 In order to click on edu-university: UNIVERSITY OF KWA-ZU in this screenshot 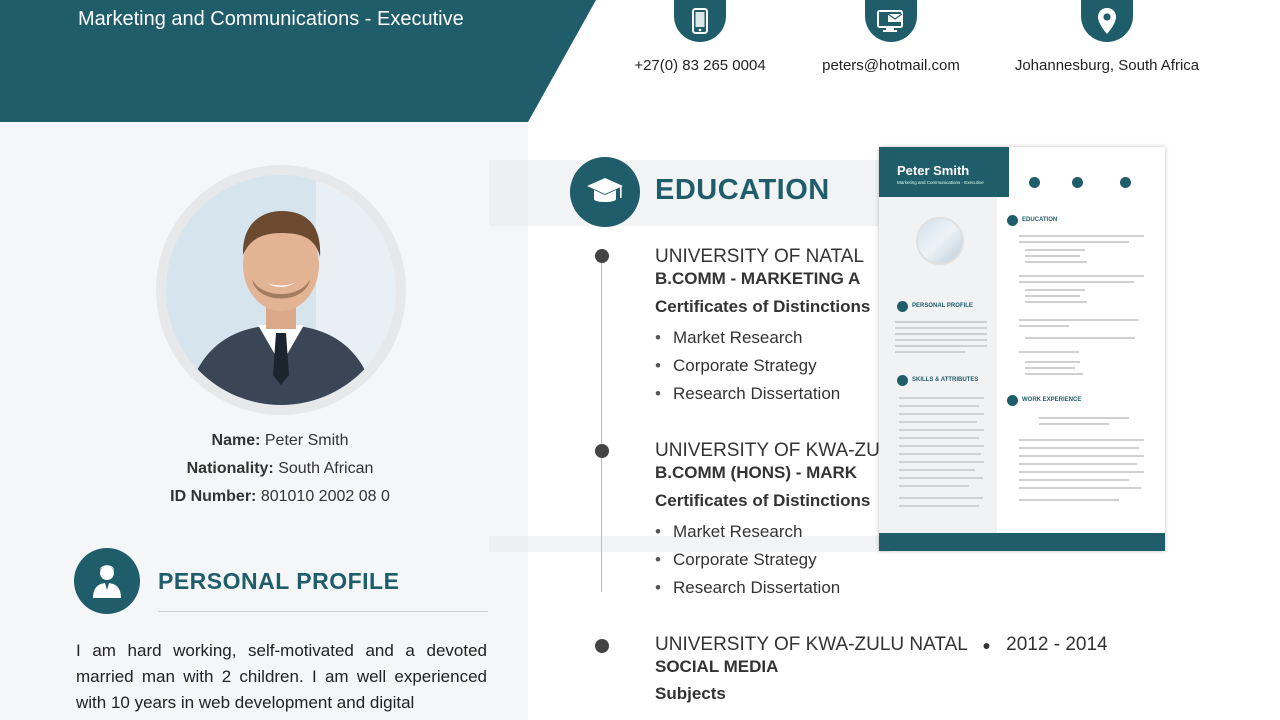, I will do `click(767, 450)`.